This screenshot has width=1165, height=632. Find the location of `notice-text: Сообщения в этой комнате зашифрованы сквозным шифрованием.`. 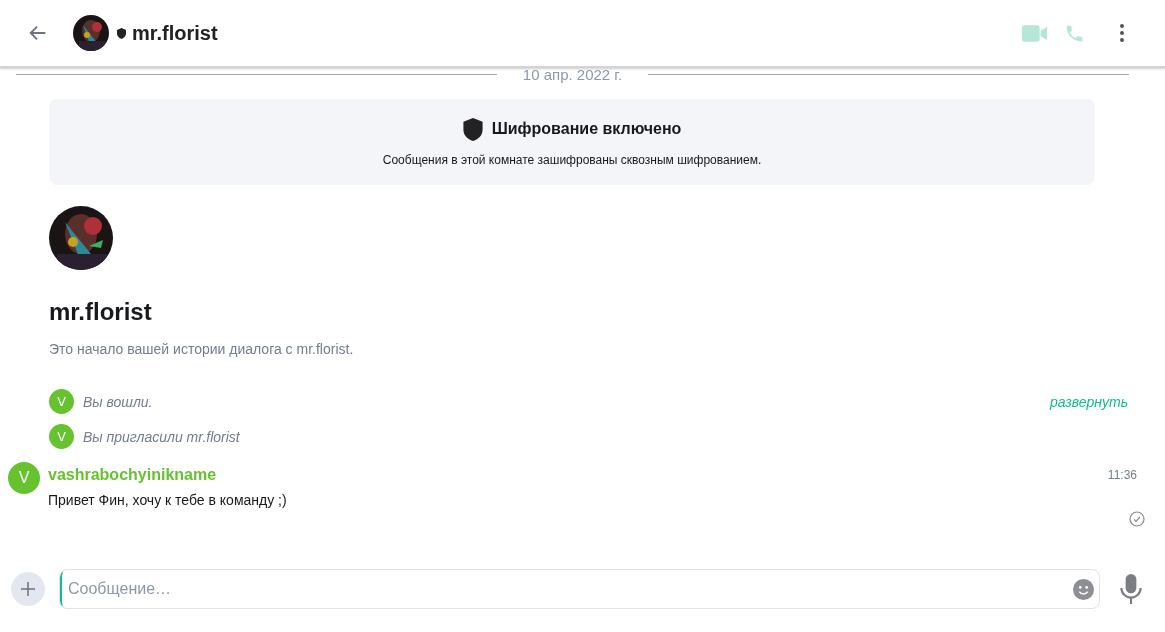

notice-text: Сообщения в этой комнате зашифрованы сквозным шифрованием. is located at coordinates (572, 159).